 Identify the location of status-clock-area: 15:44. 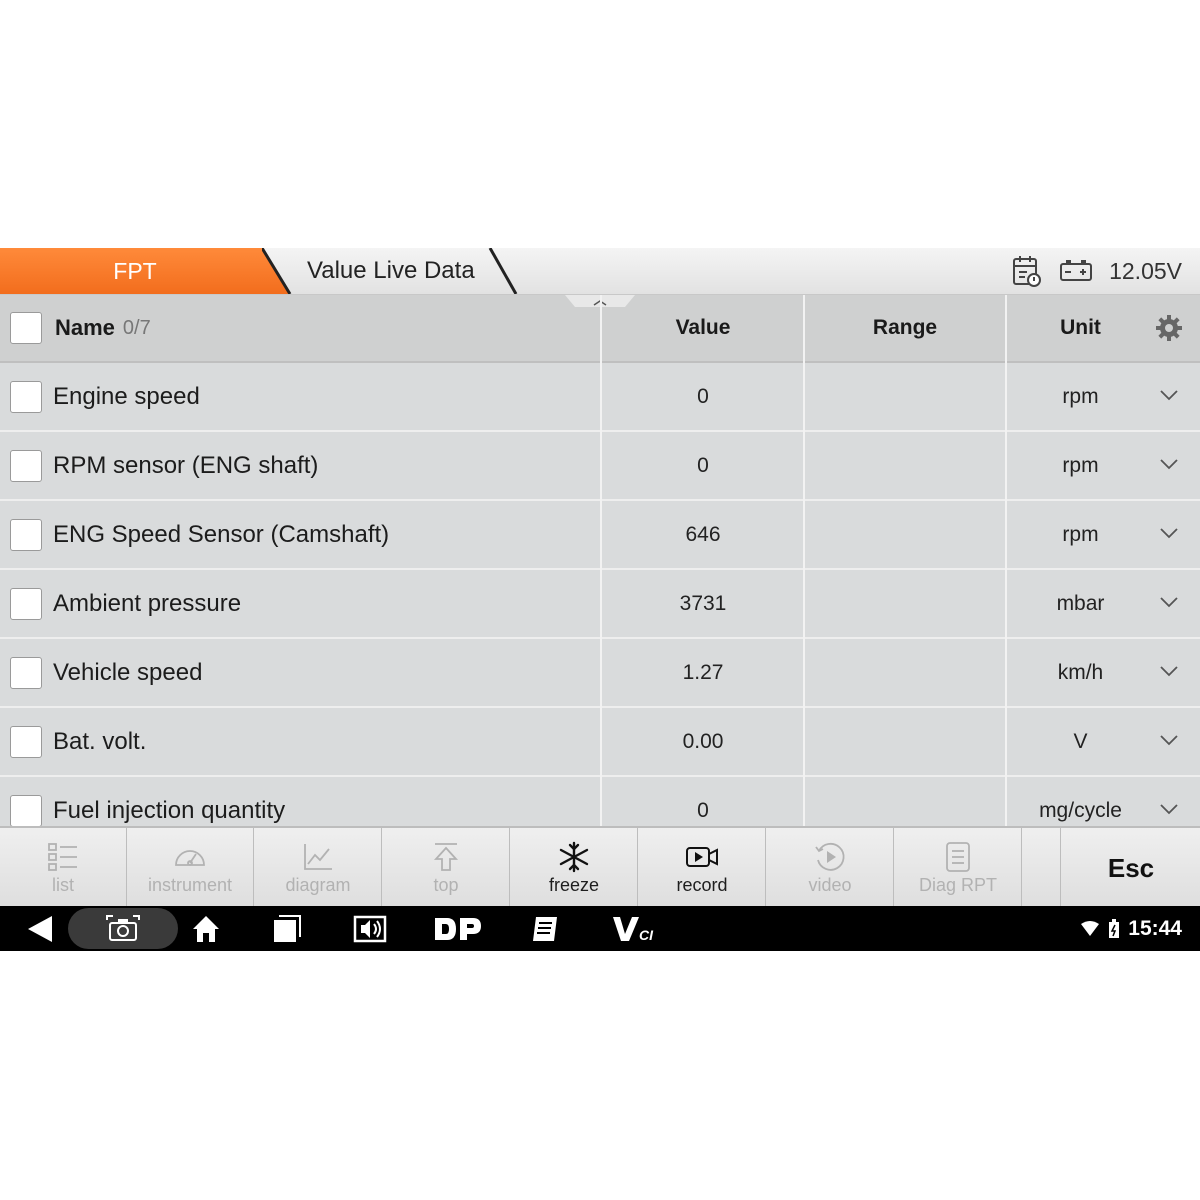
(1131, 928).